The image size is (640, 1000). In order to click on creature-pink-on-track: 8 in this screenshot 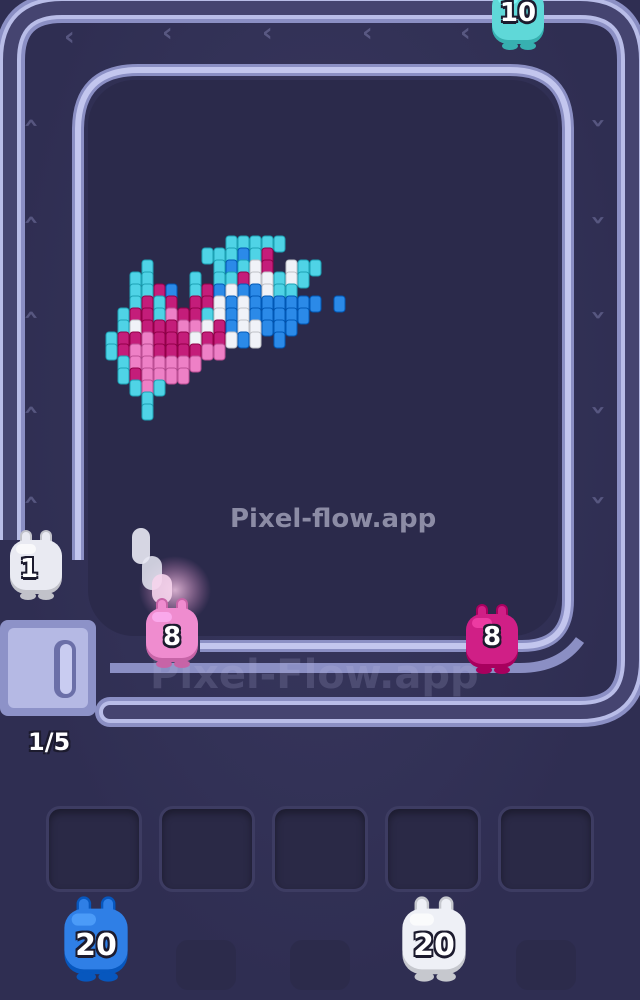, I will do `click(172, 633)`.